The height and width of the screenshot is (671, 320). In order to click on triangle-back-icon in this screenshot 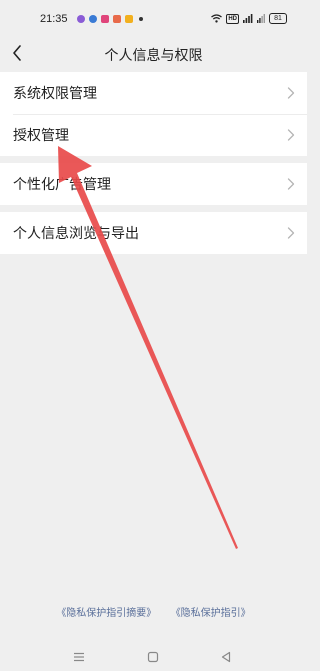, I will do `click(226, 657)`.